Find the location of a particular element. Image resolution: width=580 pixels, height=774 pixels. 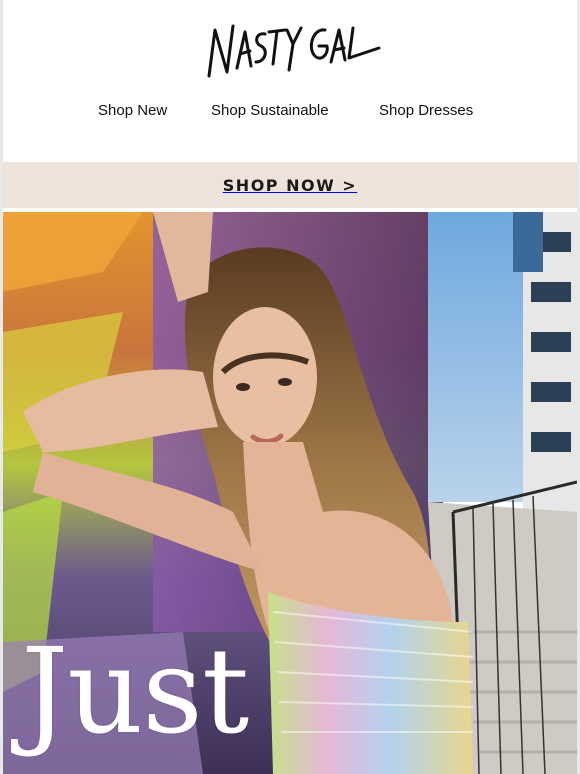

shop-now-label: SHOP NOW > is located at coordinates (290, 185).